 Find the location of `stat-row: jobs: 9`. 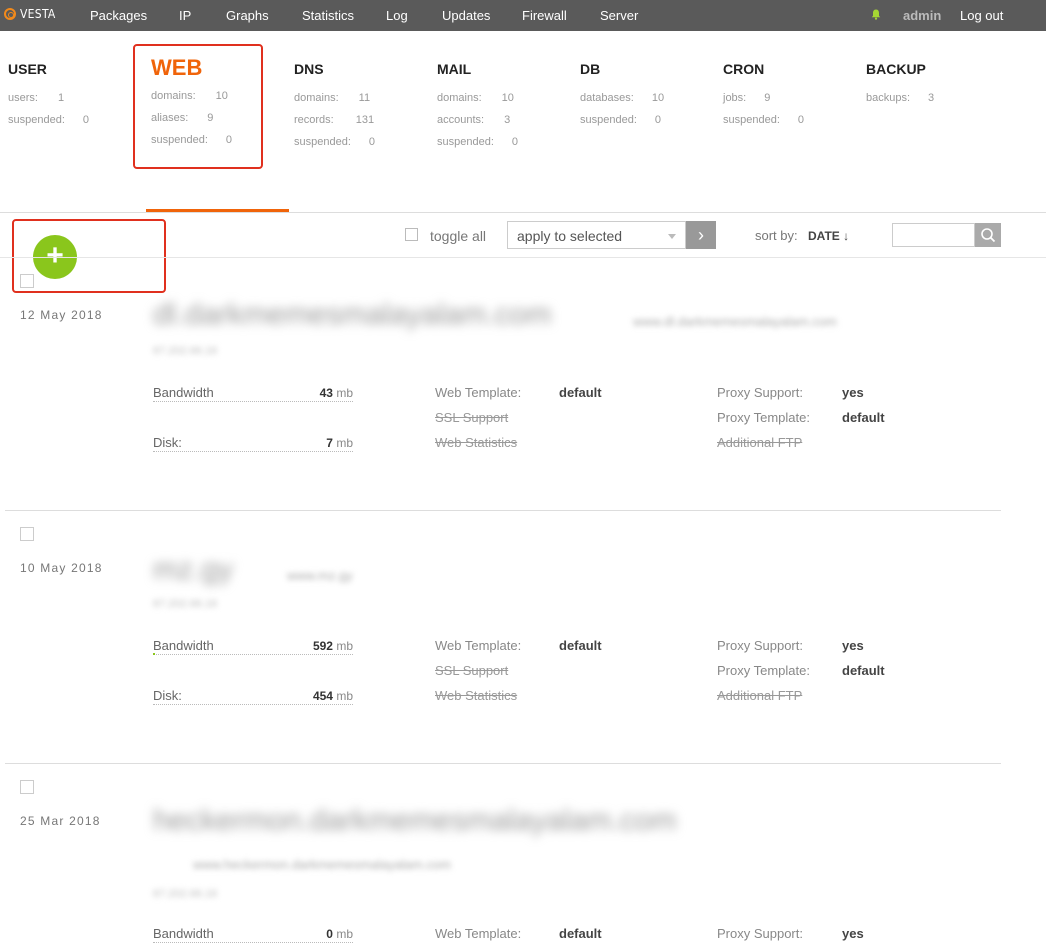

stat-row: jobs: 9 is located at coordinates (747, 98).